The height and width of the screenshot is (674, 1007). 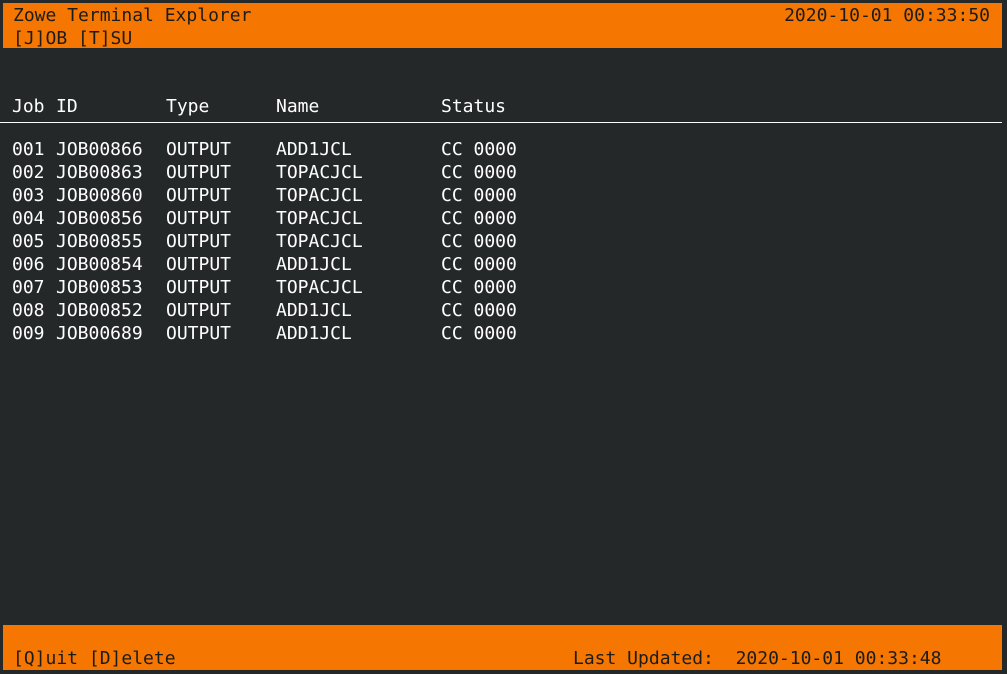 I want to click on job-number: 009, so click(x=28, y=333).